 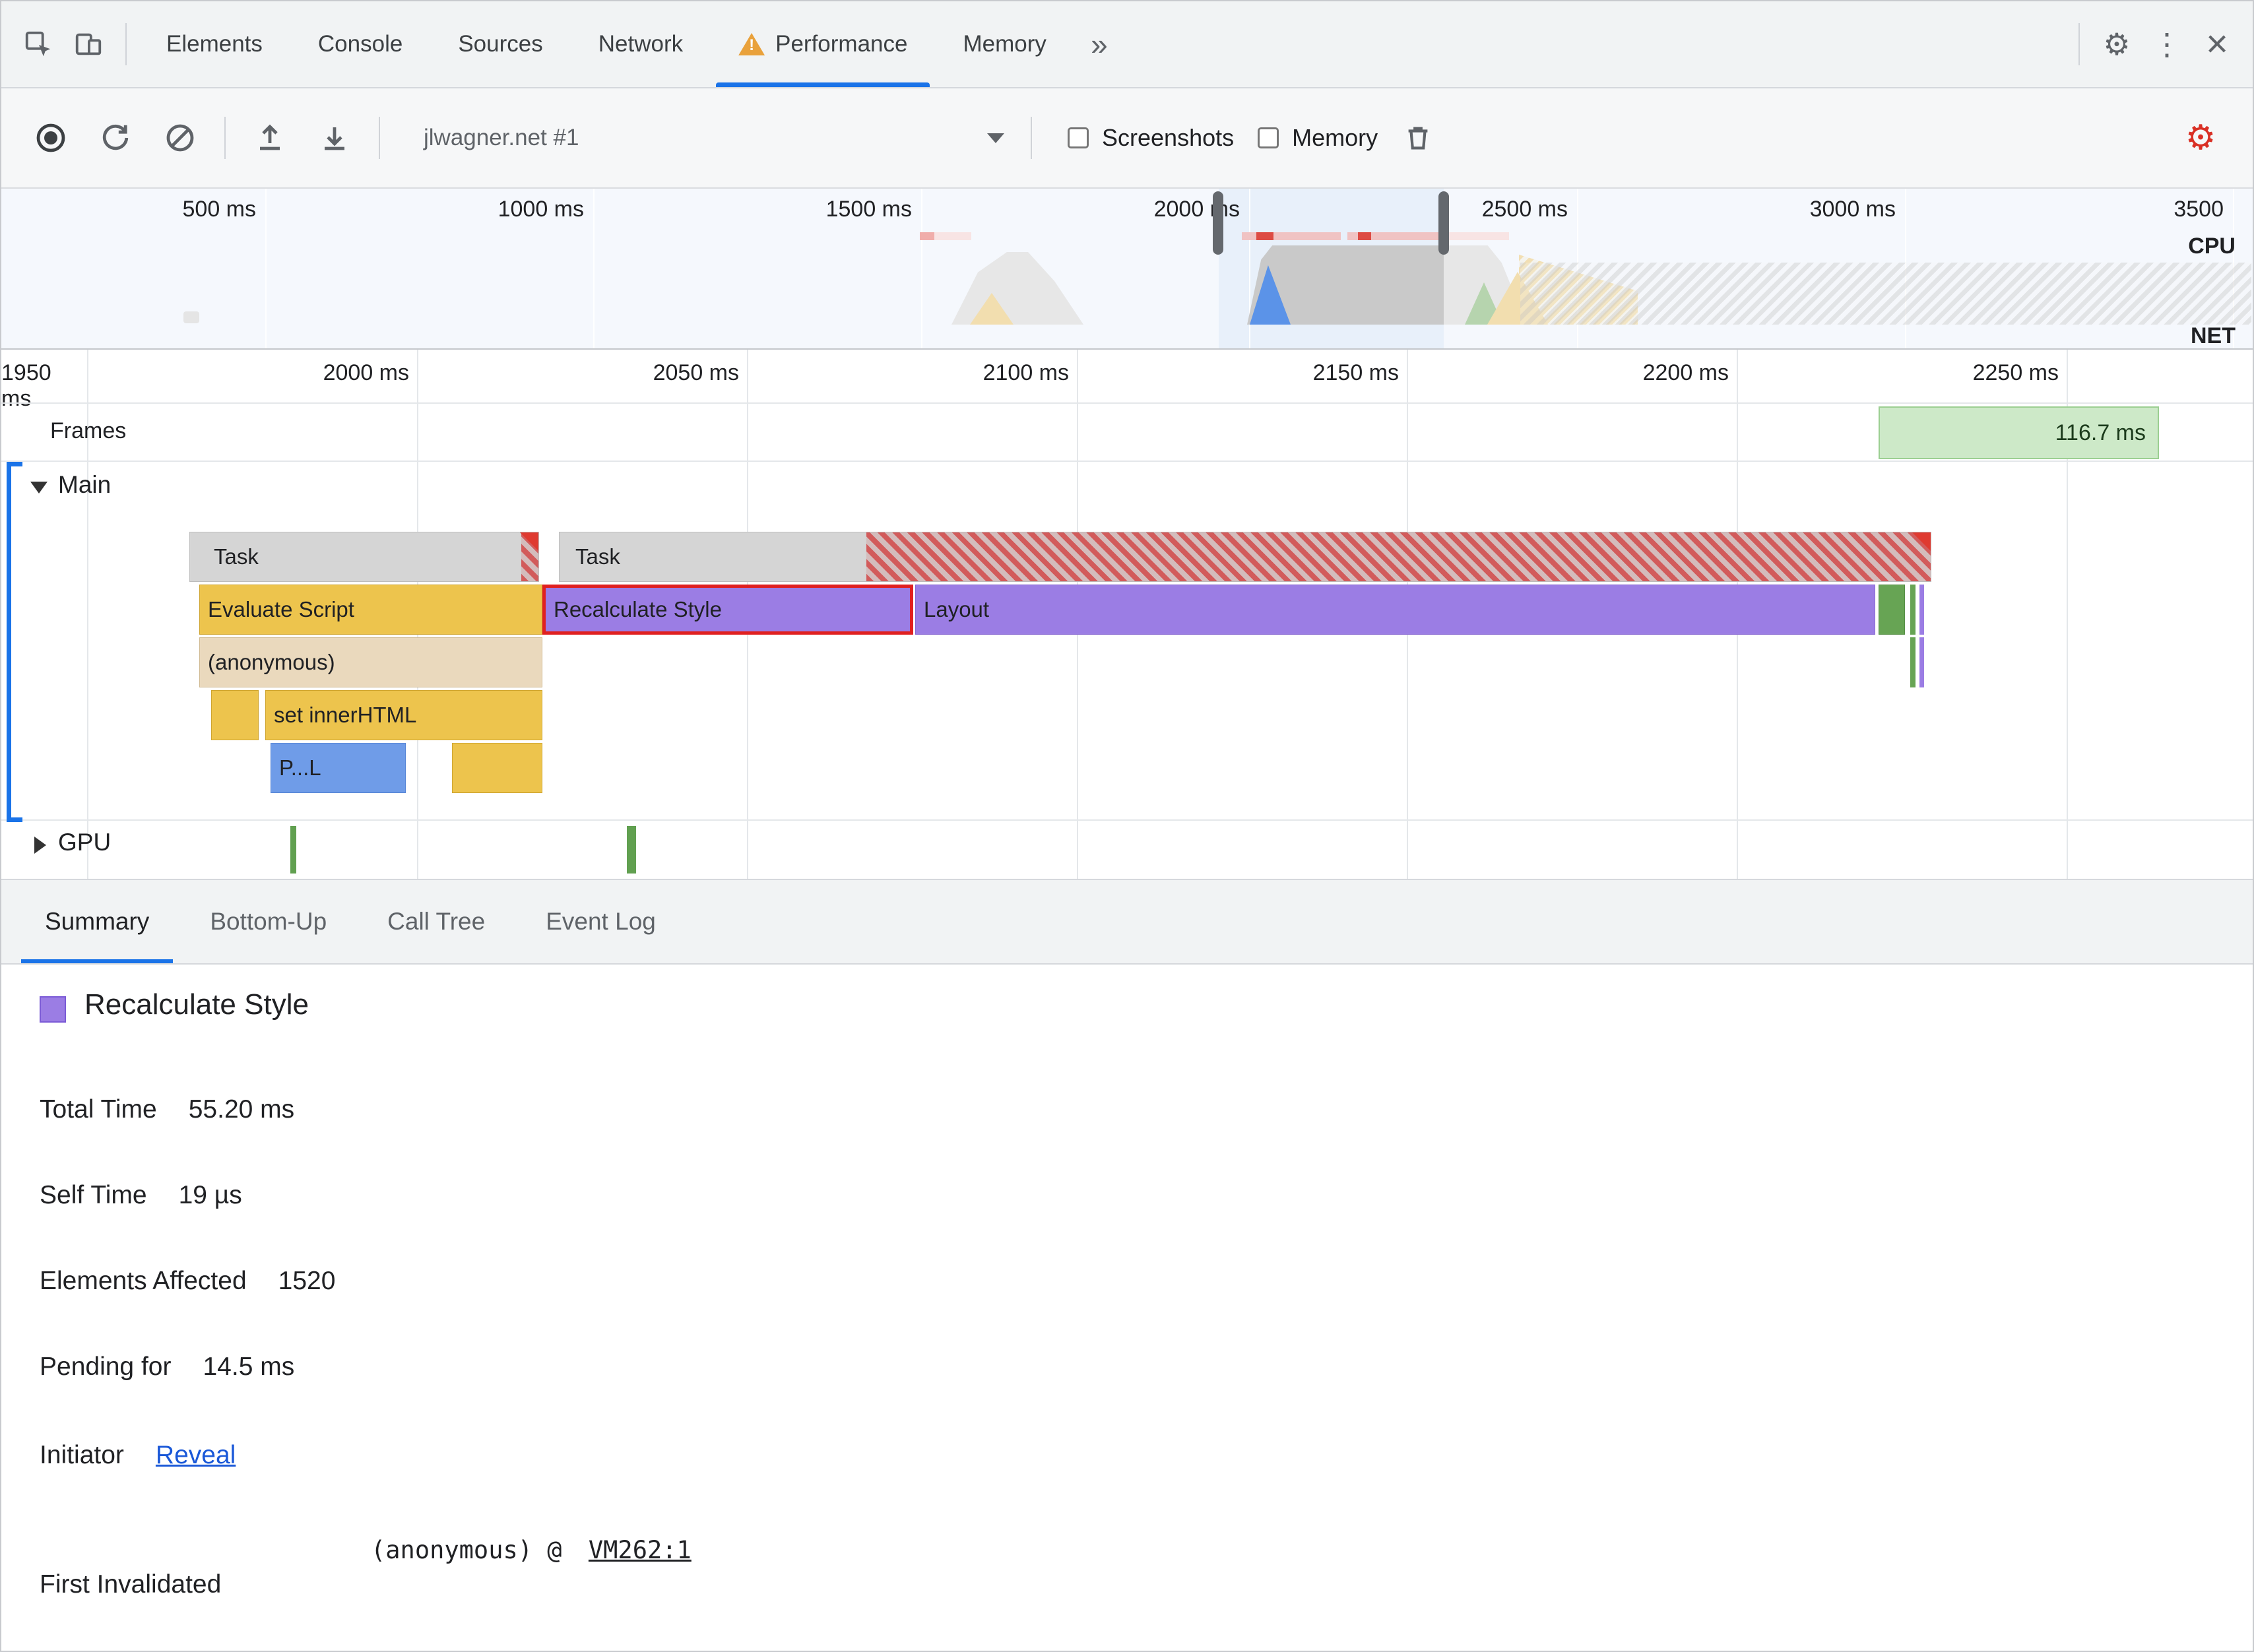 I want to click on long-task-tick, so click(x=1364, y=236).